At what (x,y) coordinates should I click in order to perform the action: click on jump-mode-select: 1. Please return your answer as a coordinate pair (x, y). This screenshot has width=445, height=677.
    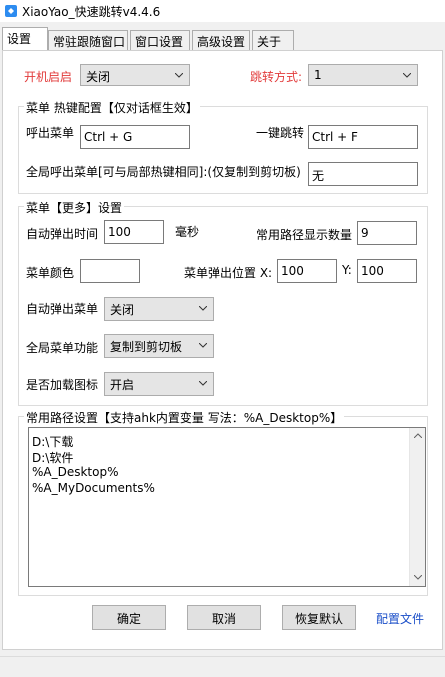
    Looking at the image, I should click on (363, 75).